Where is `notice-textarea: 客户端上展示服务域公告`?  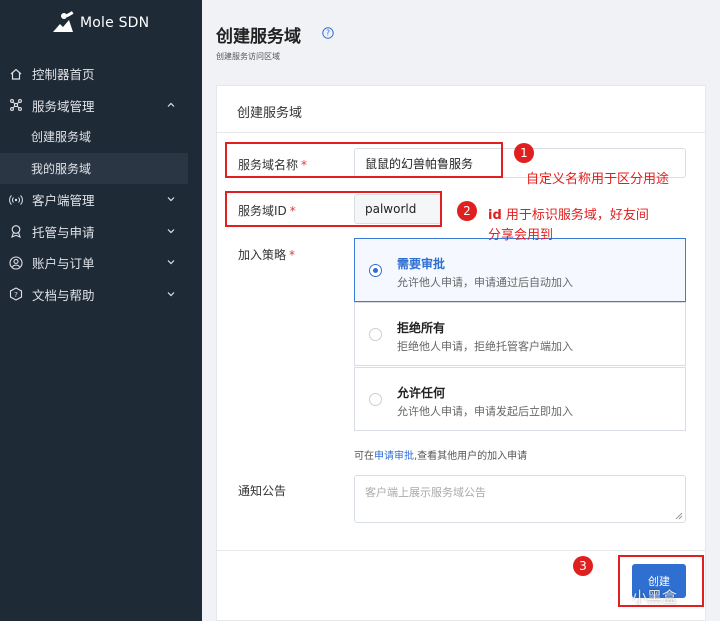 notice-textarea: 客户端上展示服务域公告 is located at coordinates (520, 499).